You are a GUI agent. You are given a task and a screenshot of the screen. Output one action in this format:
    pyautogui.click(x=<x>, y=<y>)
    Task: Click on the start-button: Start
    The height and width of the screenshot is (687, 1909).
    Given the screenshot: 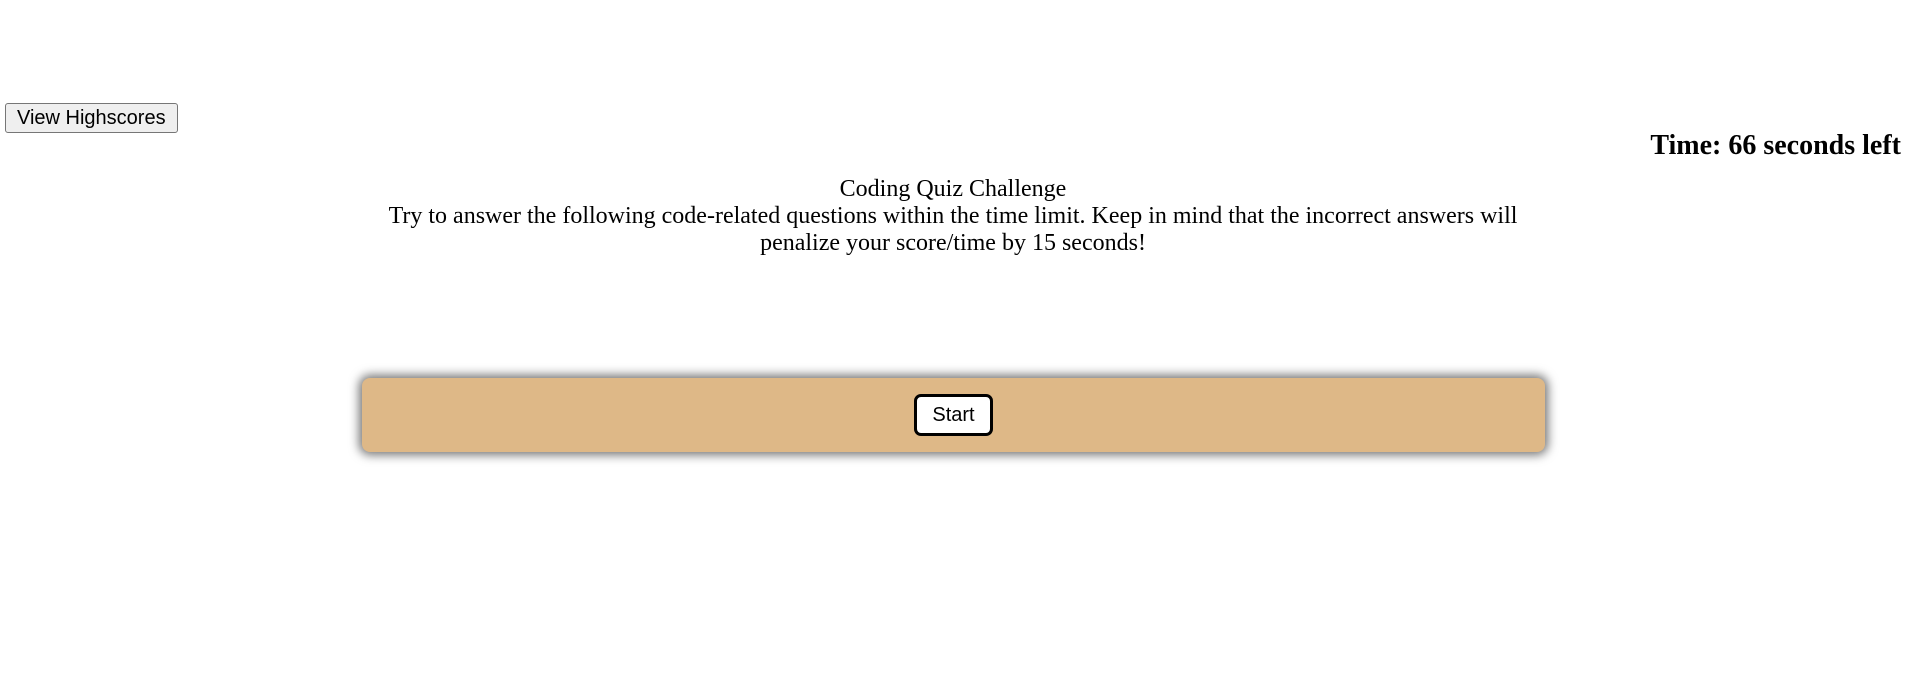 What is the action you would take?
    pyautogui.click(x=953, y=415)
    